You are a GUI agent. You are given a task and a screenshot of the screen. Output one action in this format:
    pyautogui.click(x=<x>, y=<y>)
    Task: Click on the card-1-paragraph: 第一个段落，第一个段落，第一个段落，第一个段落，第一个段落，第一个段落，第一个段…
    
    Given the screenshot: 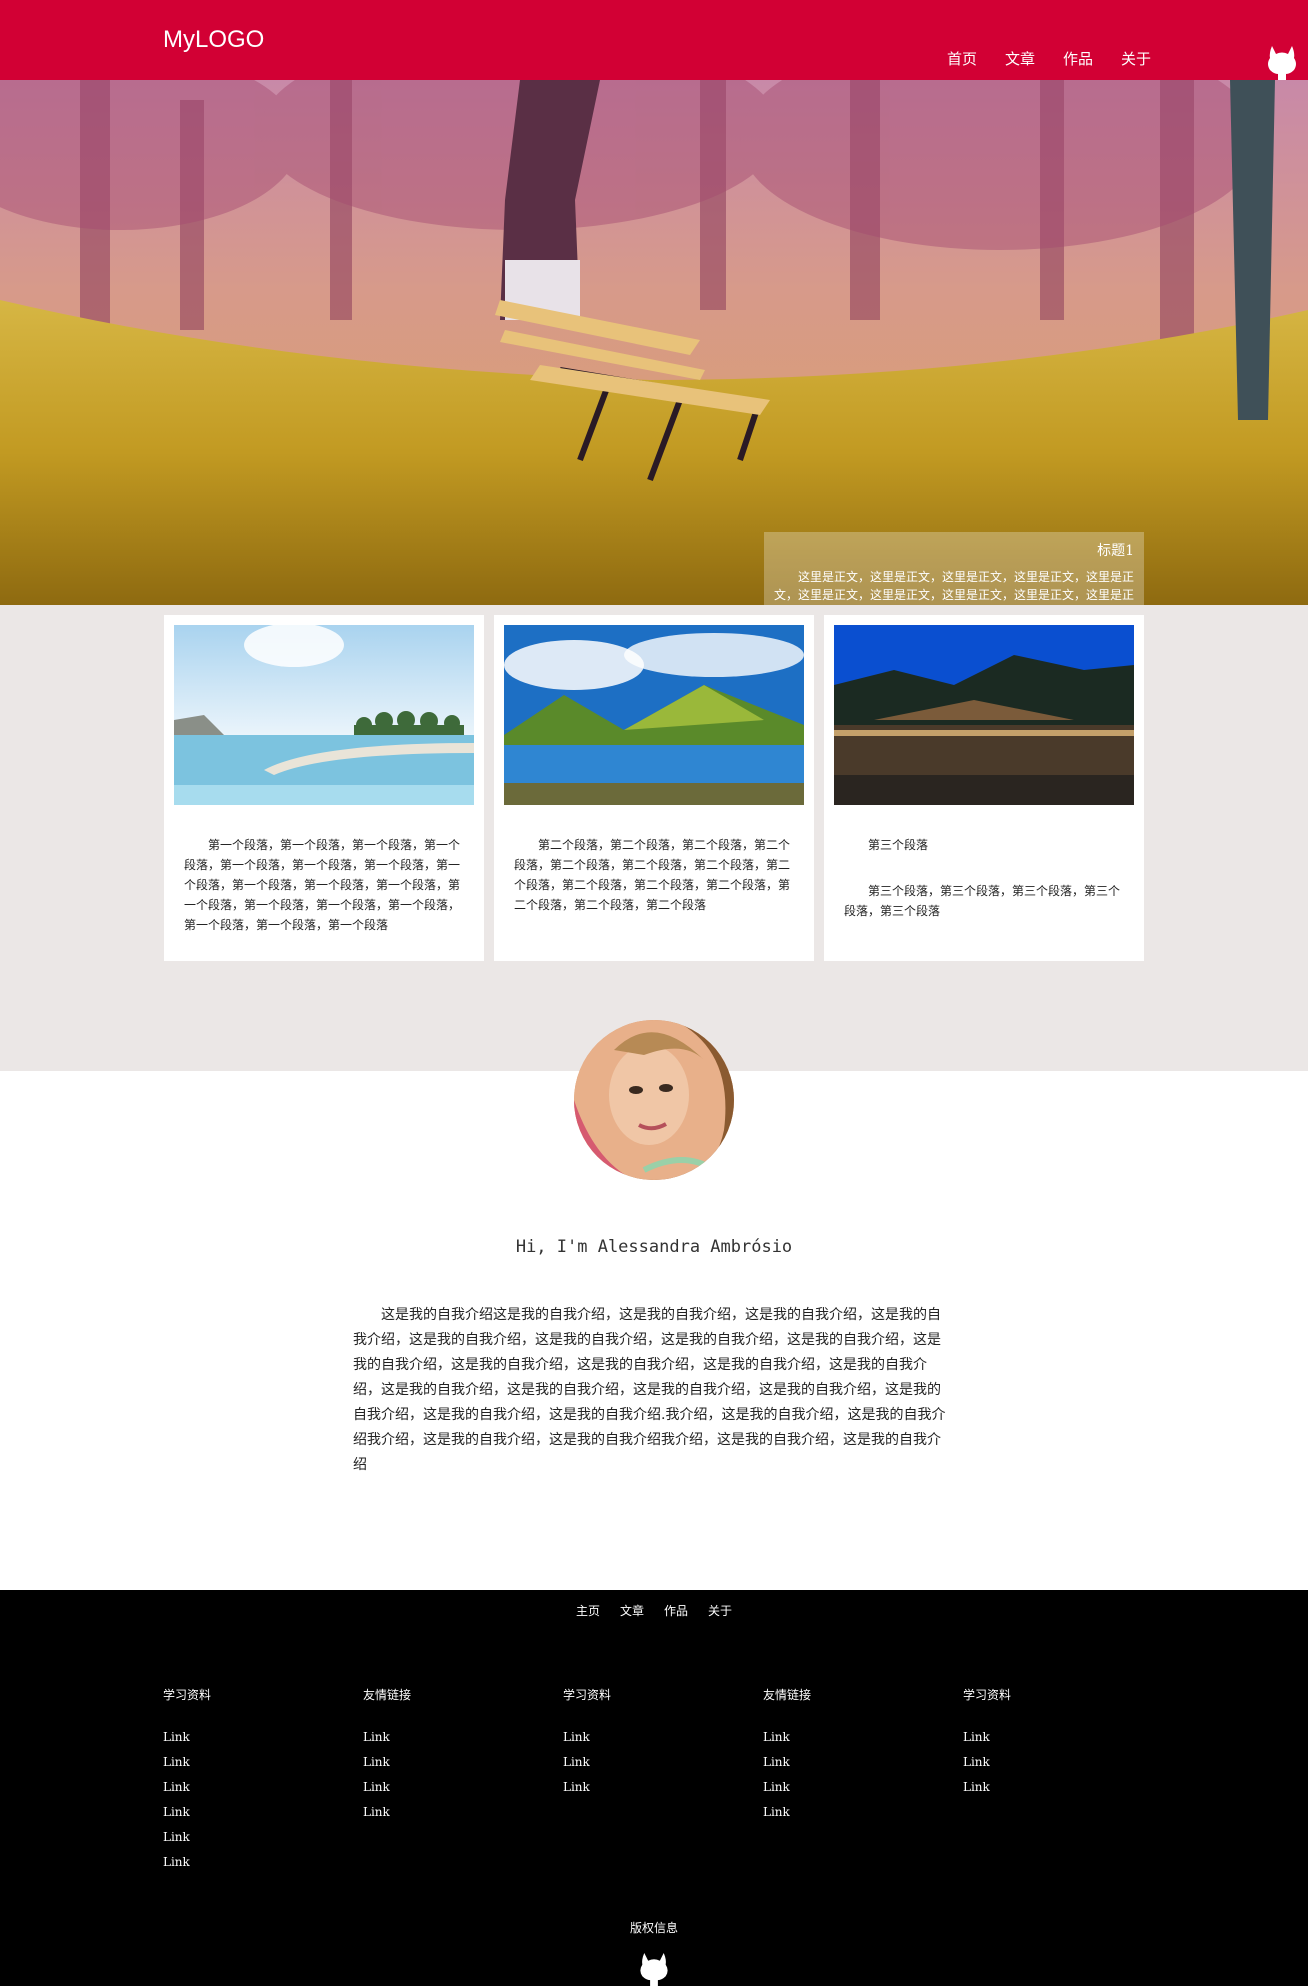 What is the action you would take?
    pyautogui.click(x=322, y=885)
    